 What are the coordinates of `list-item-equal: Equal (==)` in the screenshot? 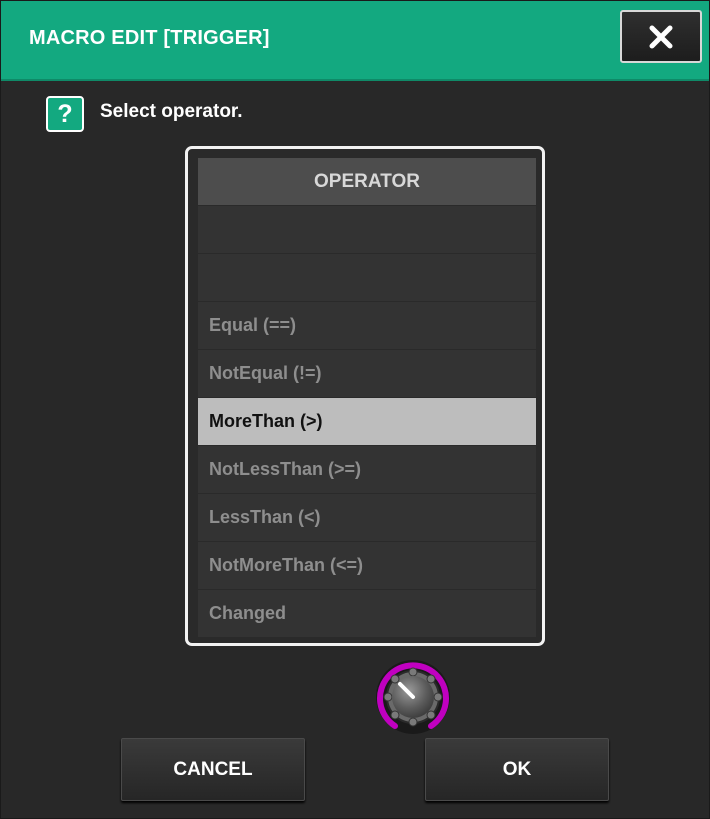 It's located at (367, 325).